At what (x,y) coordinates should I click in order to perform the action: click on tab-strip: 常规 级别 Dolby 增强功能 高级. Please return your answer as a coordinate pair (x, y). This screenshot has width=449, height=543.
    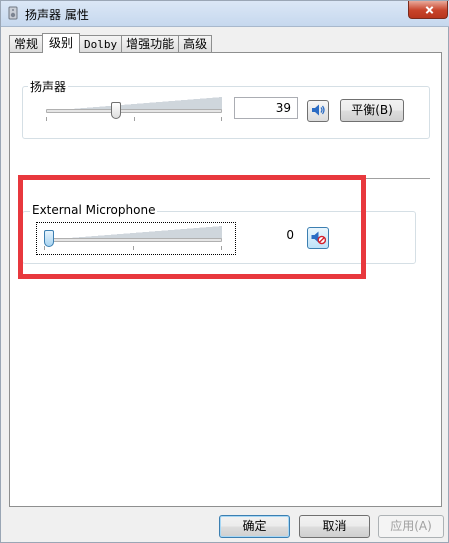
    Looking at the image, I should click on (111, 43).